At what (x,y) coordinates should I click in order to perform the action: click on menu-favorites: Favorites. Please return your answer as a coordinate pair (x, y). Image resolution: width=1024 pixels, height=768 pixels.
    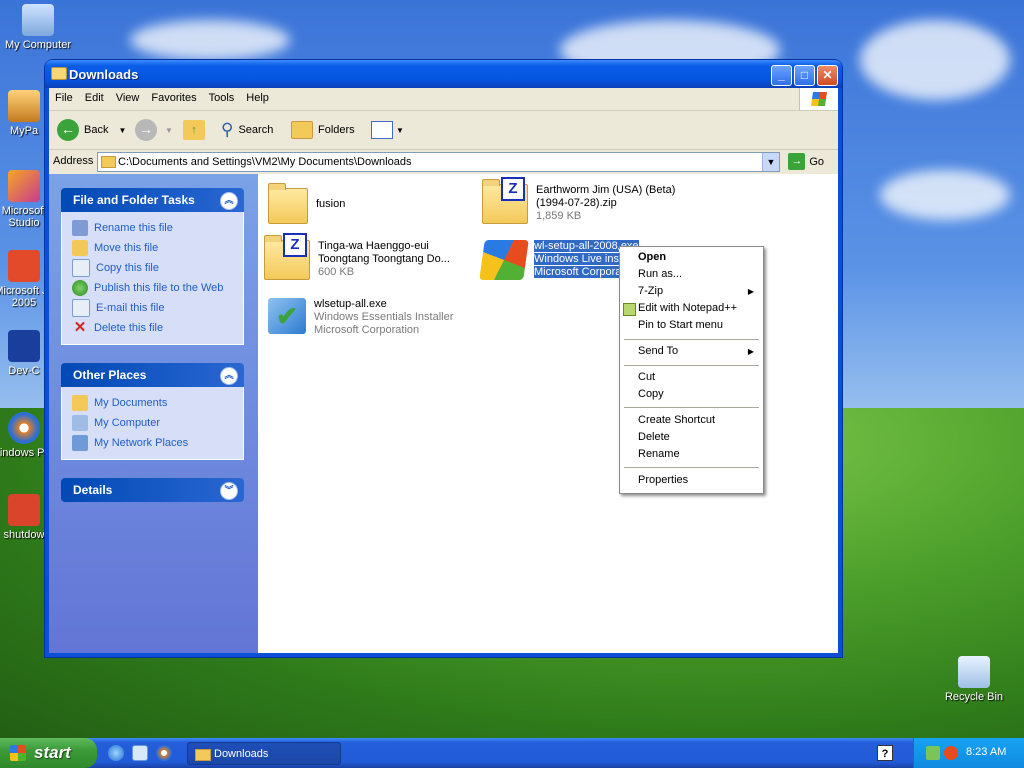
    Looking at the image, I should click on (173, 96).